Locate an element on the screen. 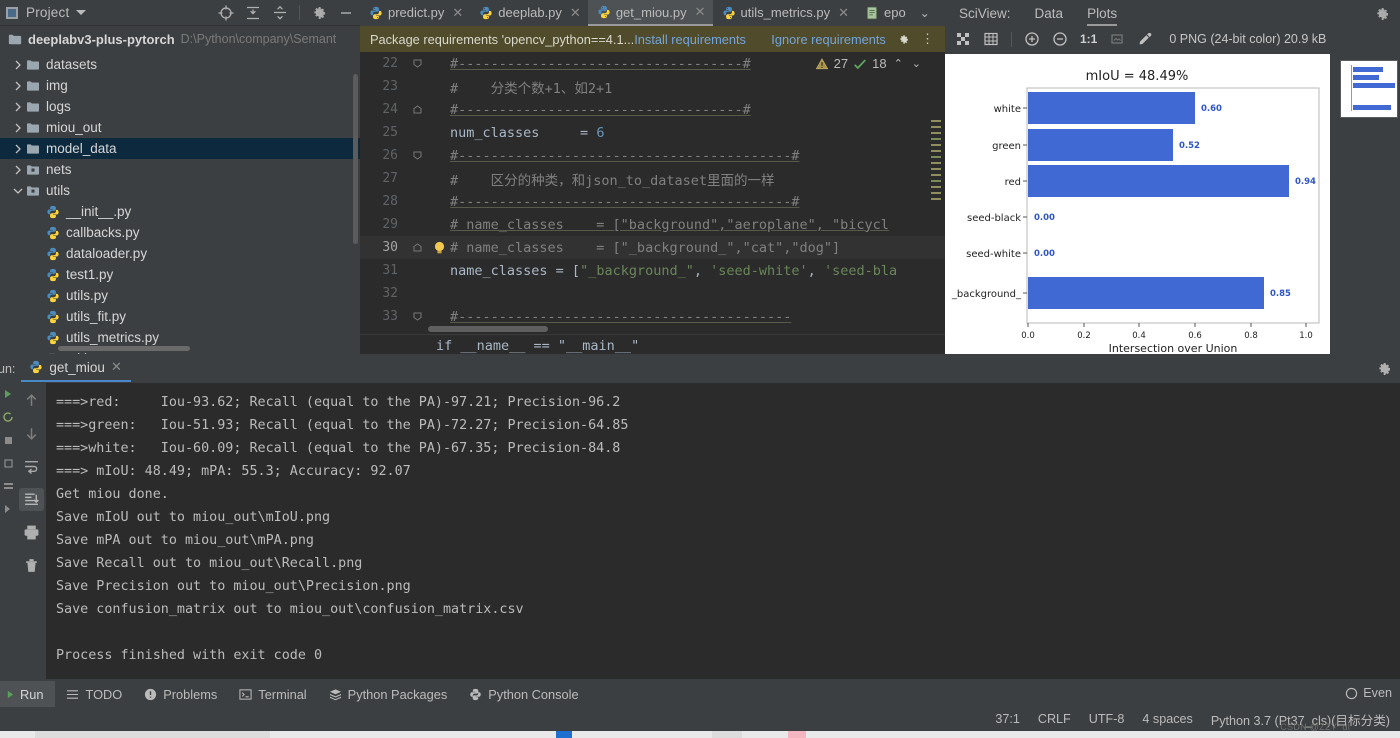 The height and width of the screenshot is (738, 1400). tree-node-nets: nets is located at coordinates (180, 169).